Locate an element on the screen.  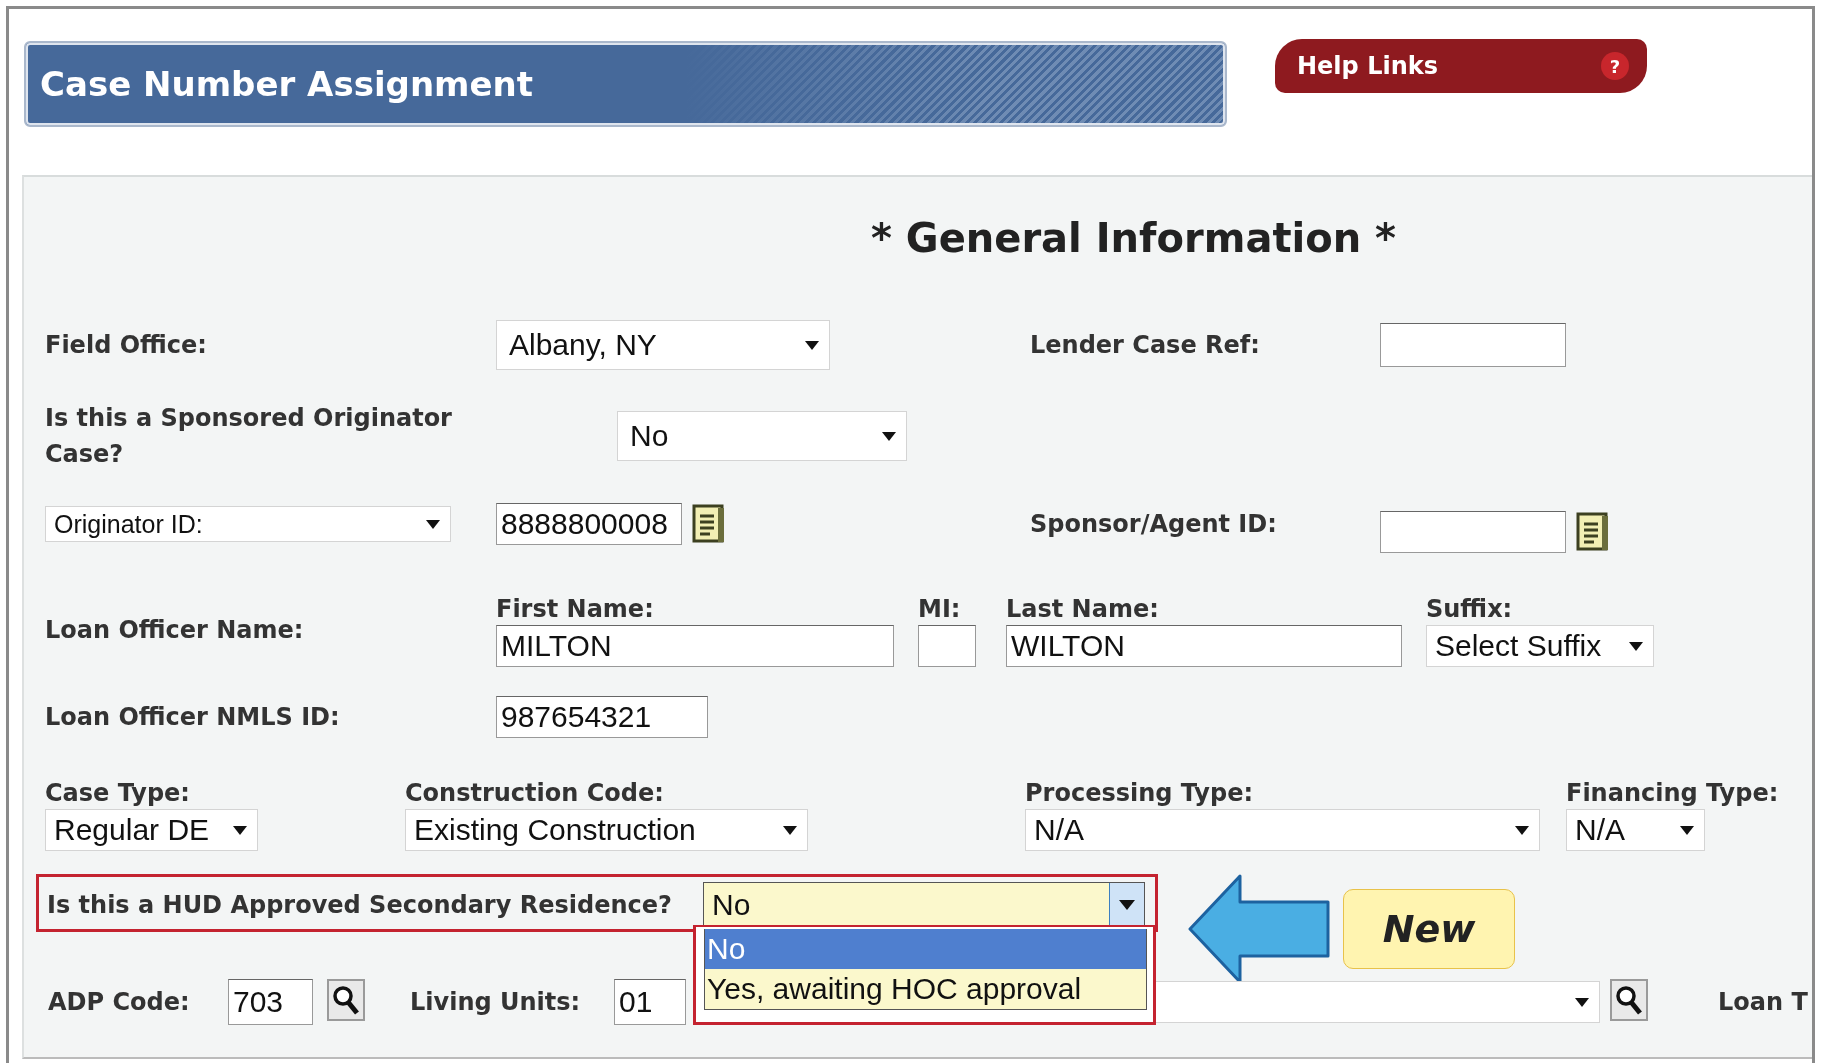
field-label: Case Type: is located at coordinates (118, 793).